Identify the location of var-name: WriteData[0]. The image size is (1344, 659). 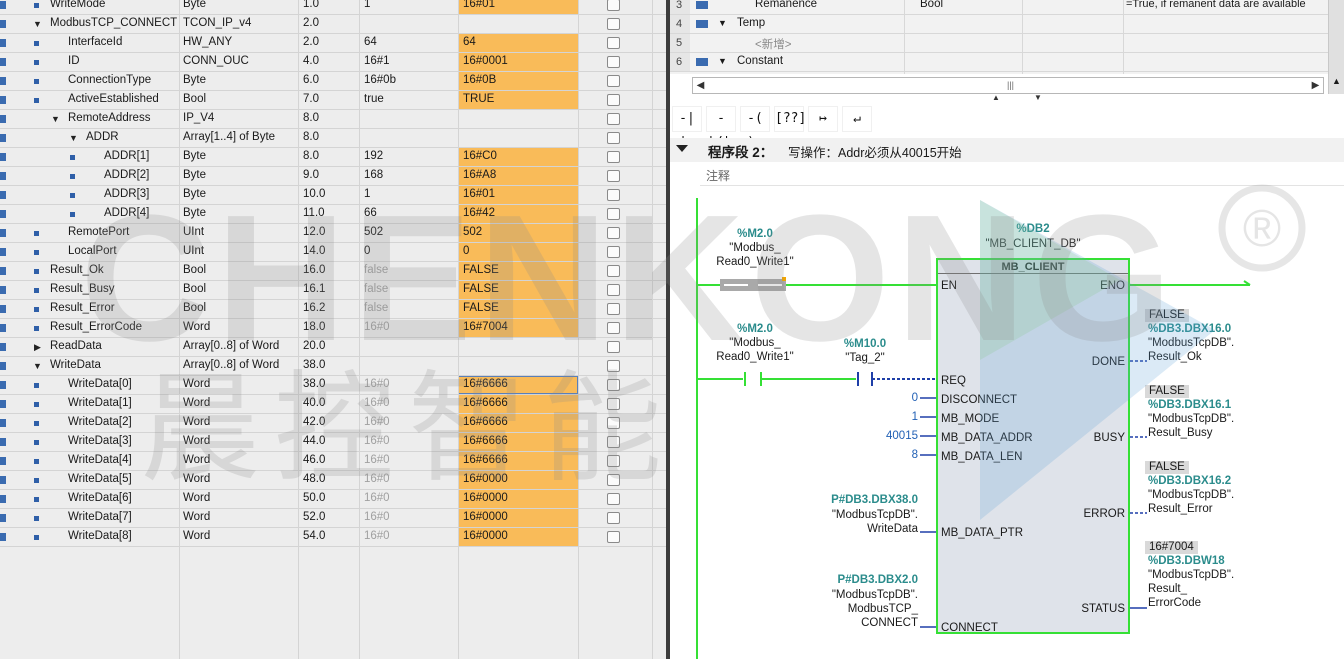
(100, 384).